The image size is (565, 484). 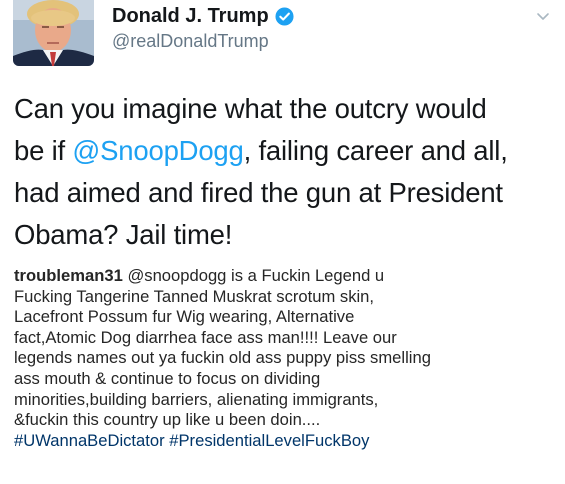 What do you see at coordinates (157, 150) in the screenshot?
I see `mention-link: @SnoopDogg` at bounding box center [157, 150].